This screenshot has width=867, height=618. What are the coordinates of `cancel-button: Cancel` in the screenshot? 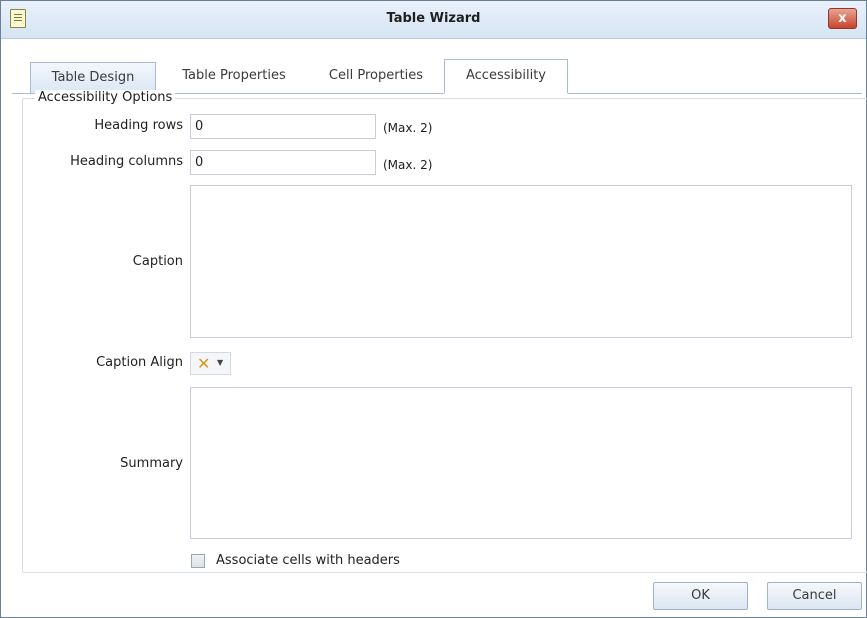 It's located at (814, 596).